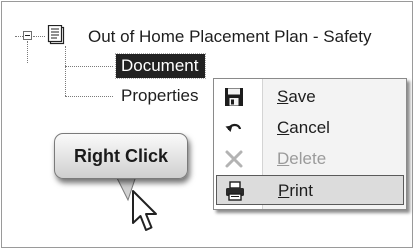 This screenshot has width=416, height=251. Describe the element at coordinates (144, 210) in the screenshot. I see `mouse-pointer-icon` at that location.